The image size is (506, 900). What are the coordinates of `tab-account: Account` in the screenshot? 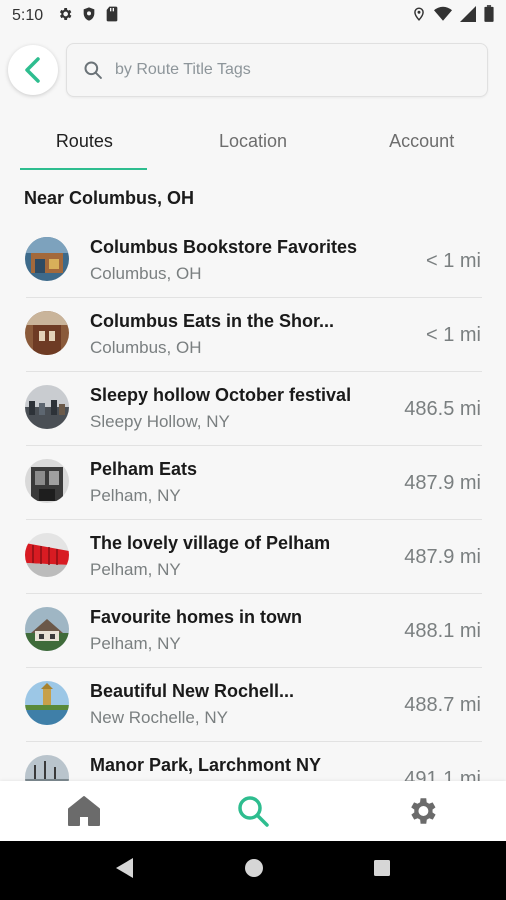 It's located at (421, 141).